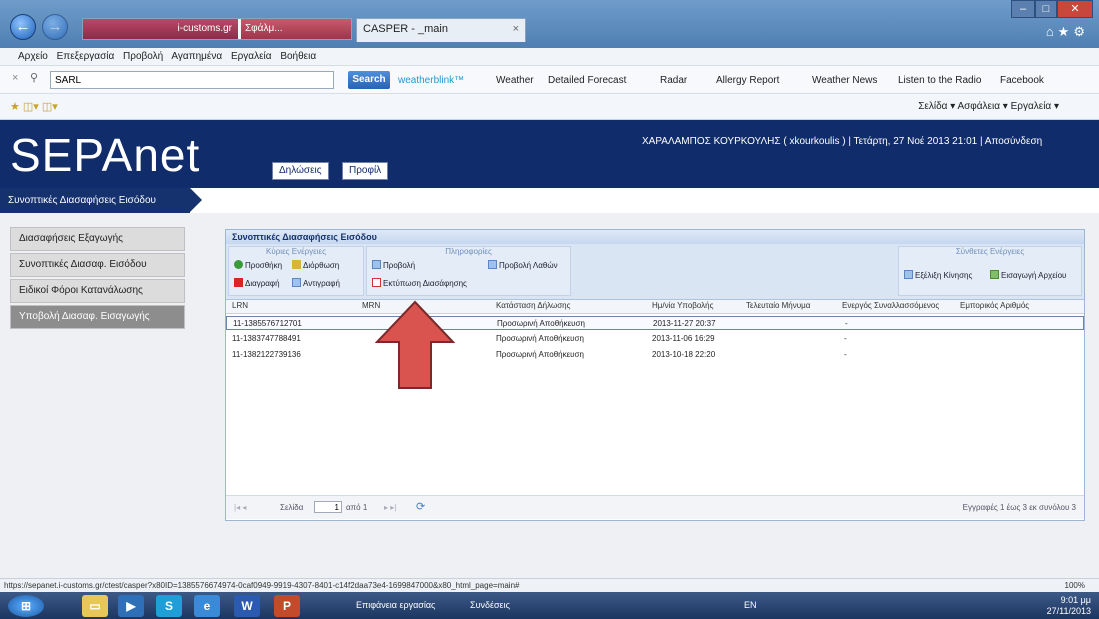 This screenshot has height=619, width=1099. I want to click on delete-button: Διαγραφή, so click(257, 283).